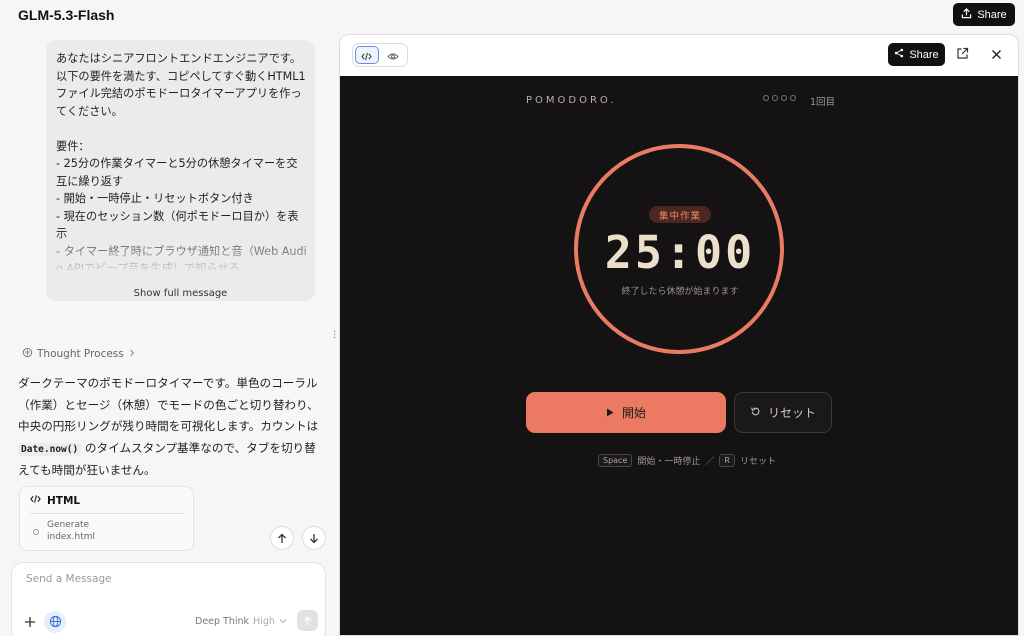  I want to click on close-icon, so click(996, 54).